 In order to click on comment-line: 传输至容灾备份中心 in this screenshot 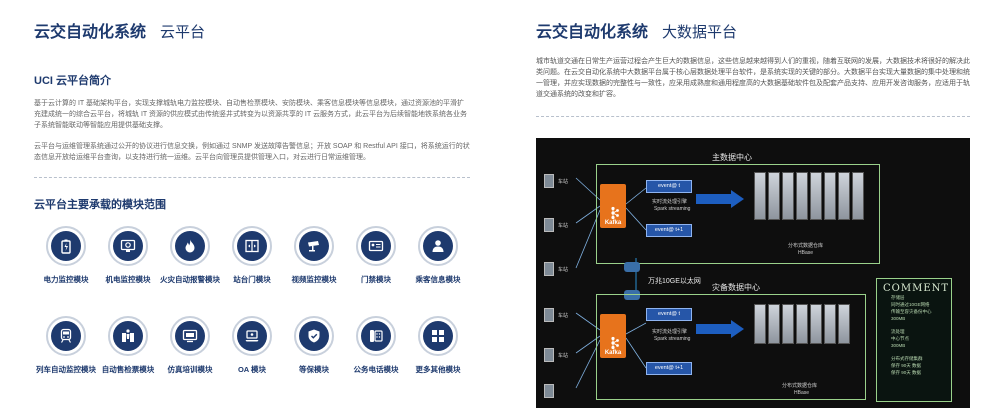, I will do `click(911, 311)`.